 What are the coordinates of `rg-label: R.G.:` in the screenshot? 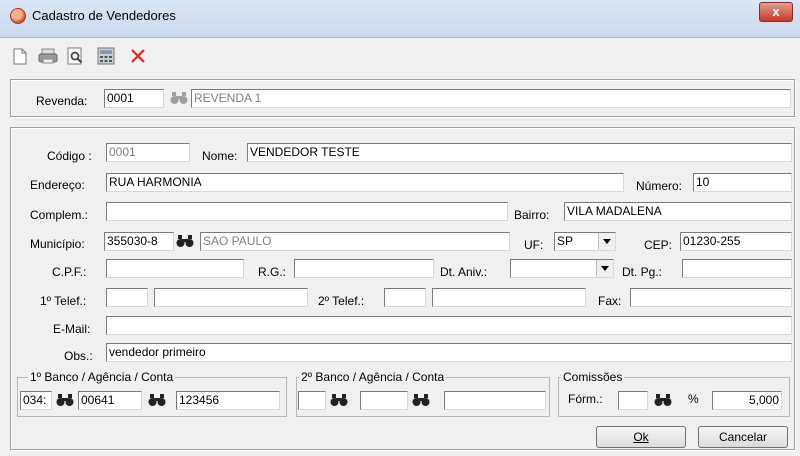 It's located at (272, 272).